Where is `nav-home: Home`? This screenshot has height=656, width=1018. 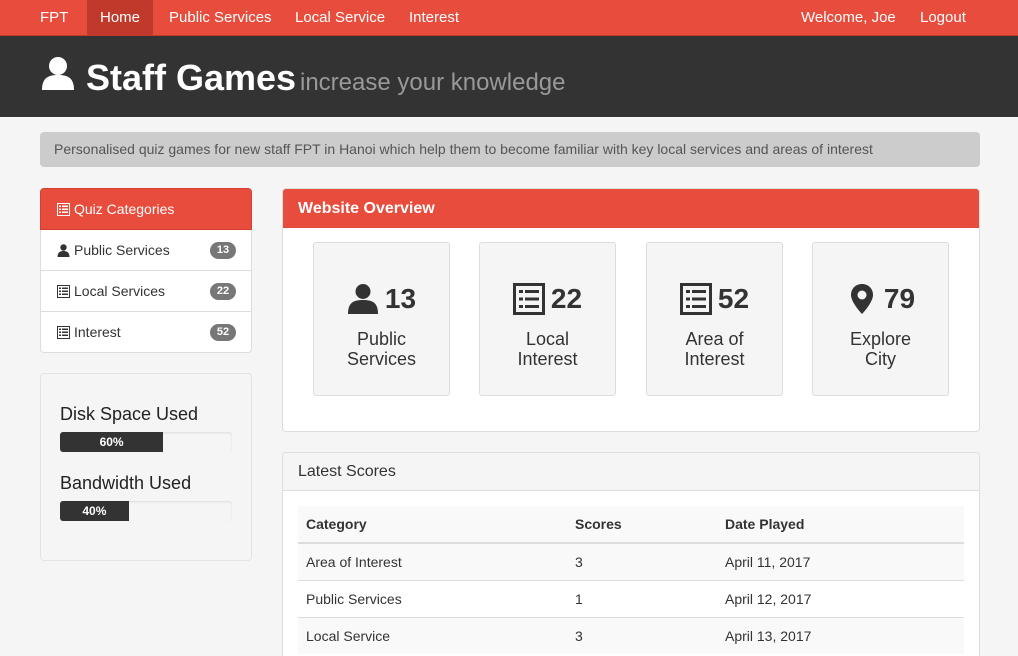 nav-home: Home is located at coordinates (120, 18).